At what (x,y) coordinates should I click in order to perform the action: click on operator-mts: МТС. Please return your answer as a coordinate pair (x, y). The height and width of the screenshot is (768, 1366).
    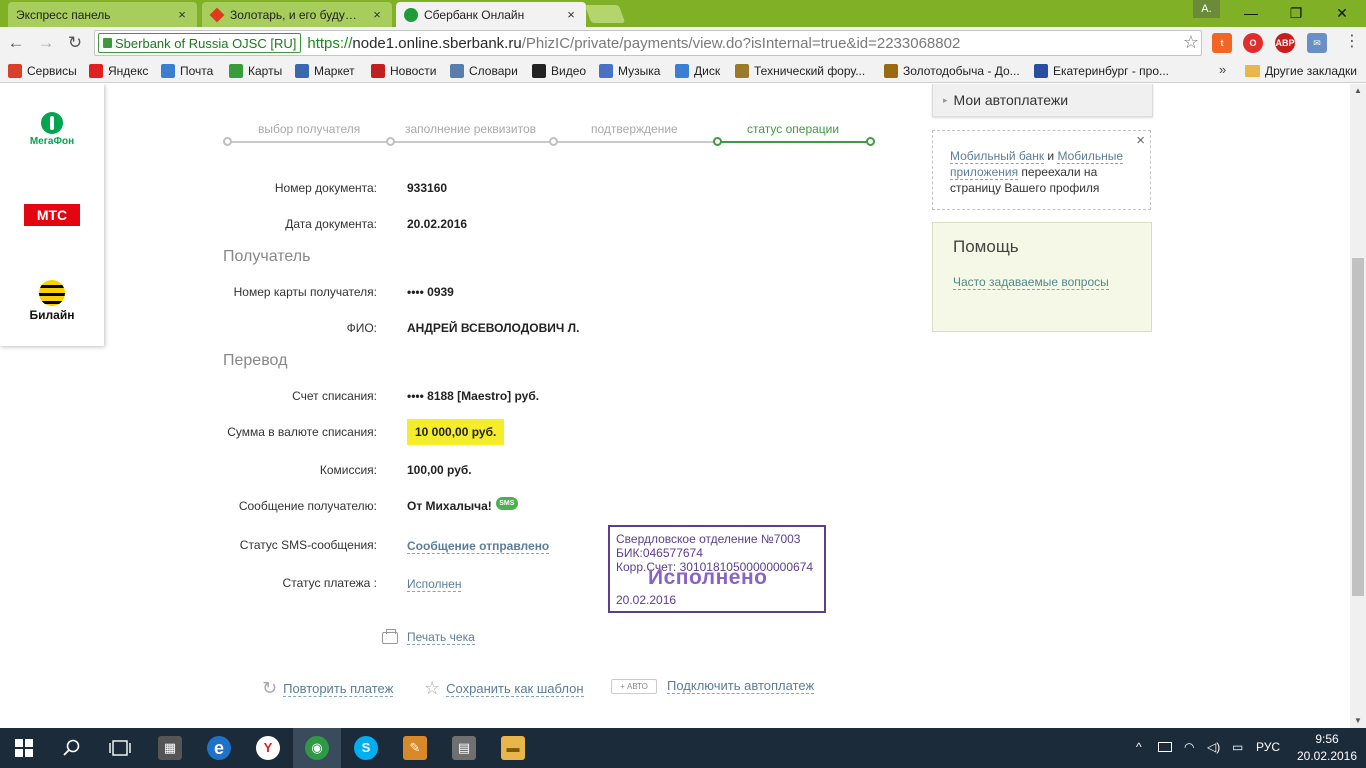
    Looking at the image, I should click on (52, 215).